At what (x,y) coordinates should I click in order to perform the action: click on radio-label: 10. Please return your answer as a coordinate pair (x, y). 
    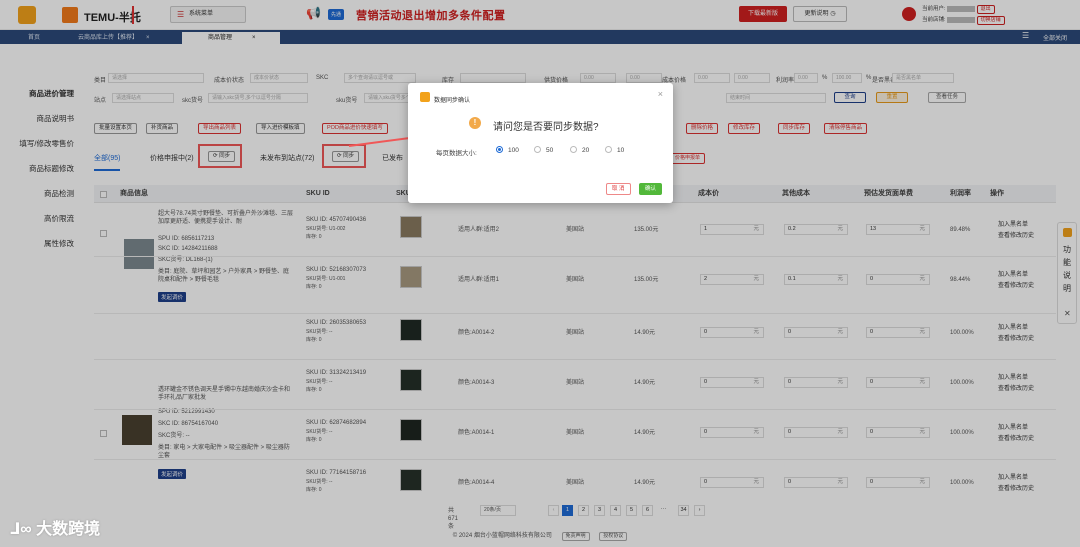
    Looking at the image, I should click on (621, 150).